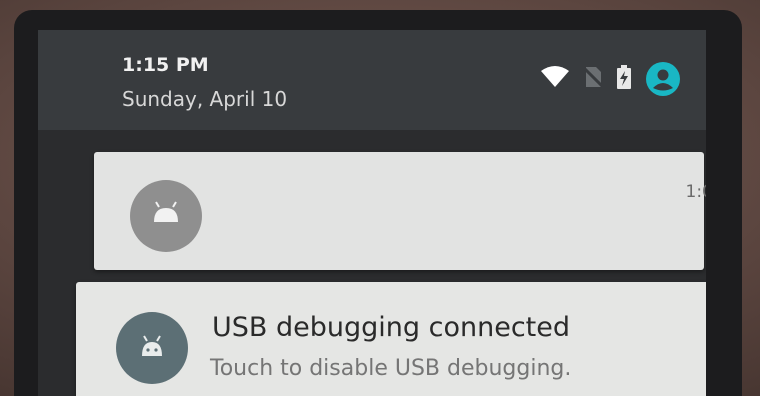 This screenshot has height=396, width=760. What do you see at coordinates (593, 79) in the screenshot?
I see `no-sim-icon` at bounding box center [593, 79].